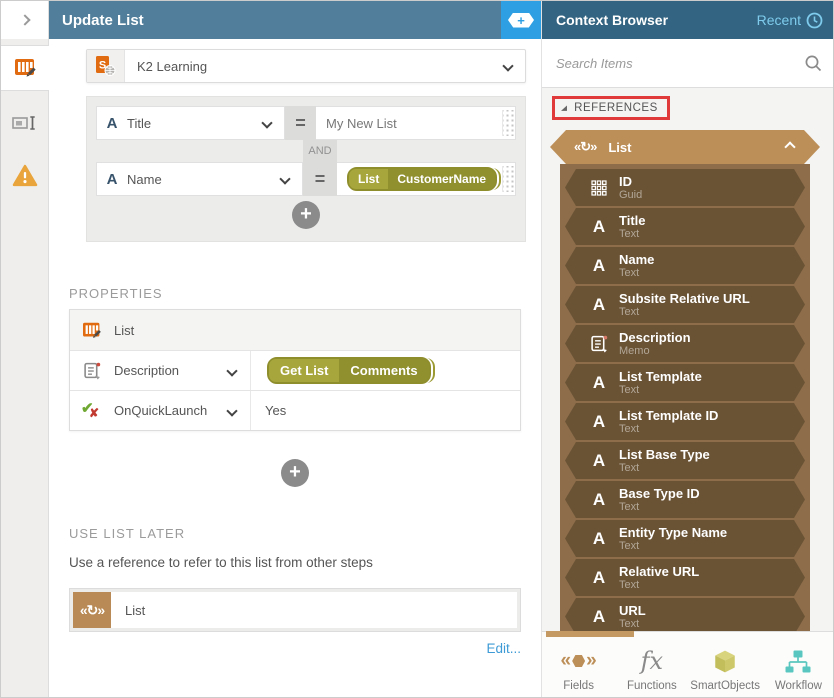 This screenshot has height=698, width=834. Describe the element at coordinates (631, 194) in the screenshot. I see `field-type: Guid` at that location.